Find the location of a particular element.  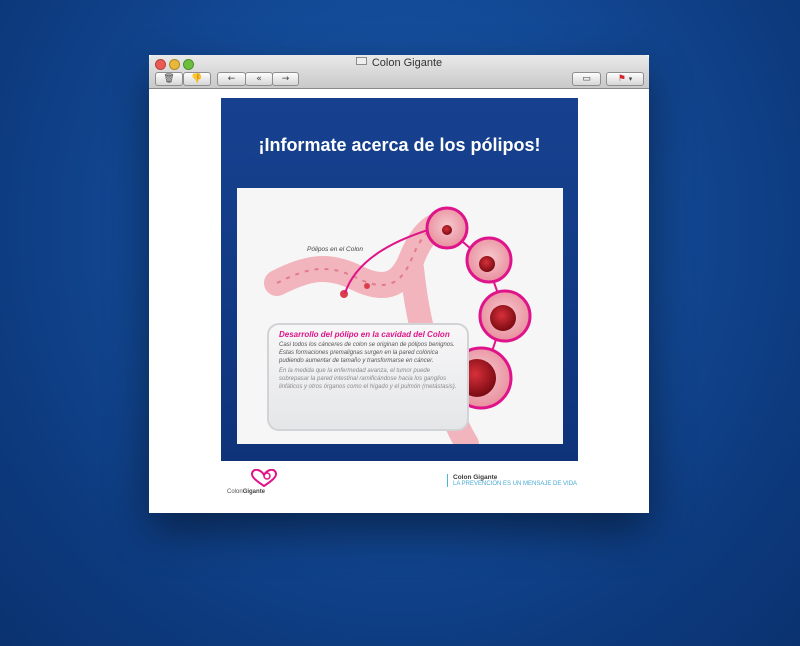

flag-button: ⚑ ▾ is located at coordinates (625, 79).